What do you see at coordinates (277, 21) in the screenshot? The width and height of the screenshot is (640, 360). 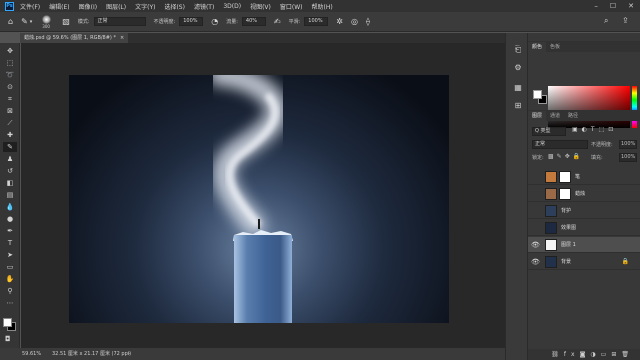 I see `airbrush-icon: ✍` at bounding box center [277, 21].